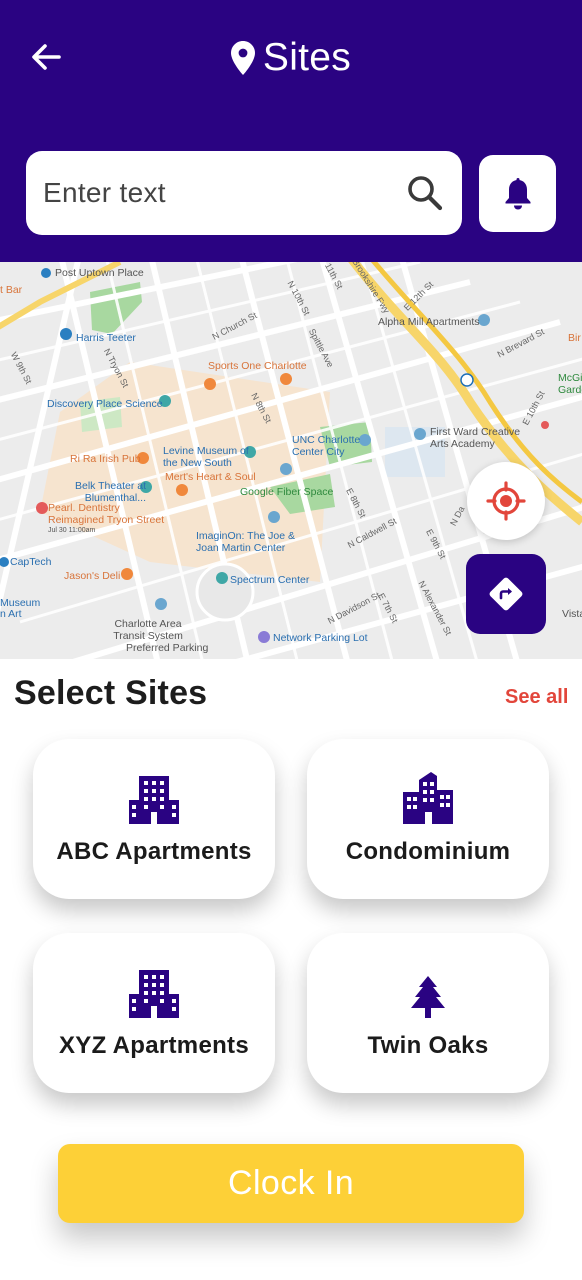 The image size is (582, 1280). I want to click on map-place-label: t Bar, so click(11, 290).